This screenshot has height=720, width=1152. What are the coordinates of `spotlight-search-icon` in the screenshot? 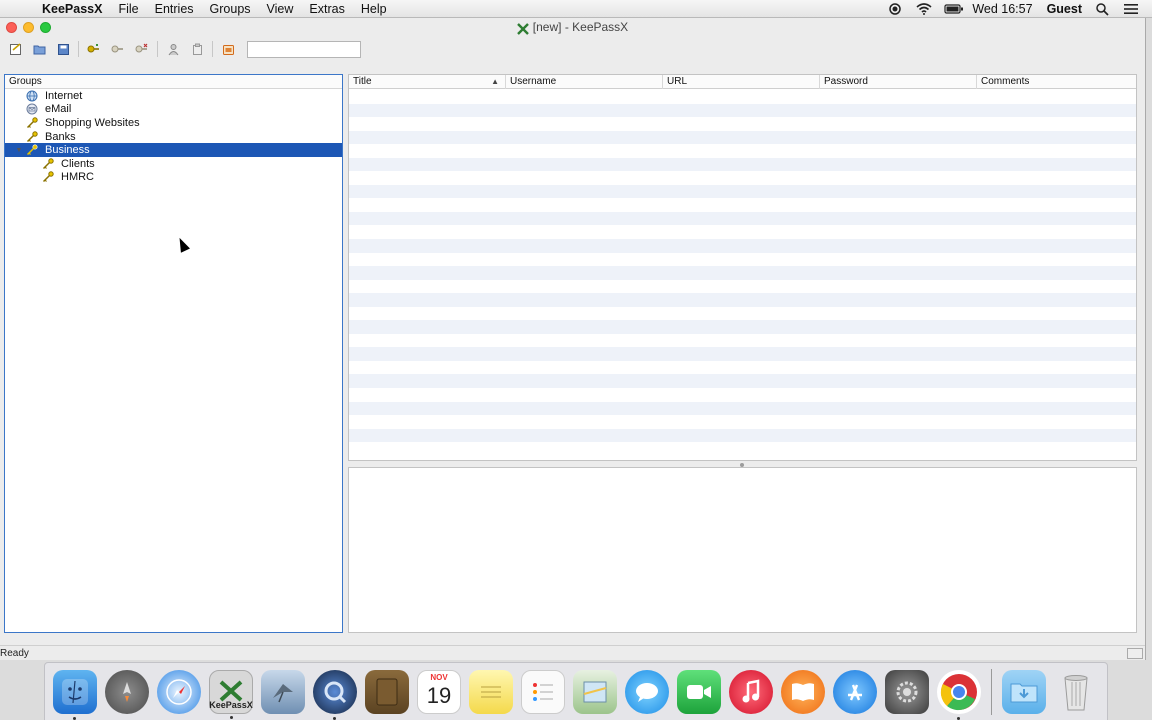 It's located at (1103, 9).